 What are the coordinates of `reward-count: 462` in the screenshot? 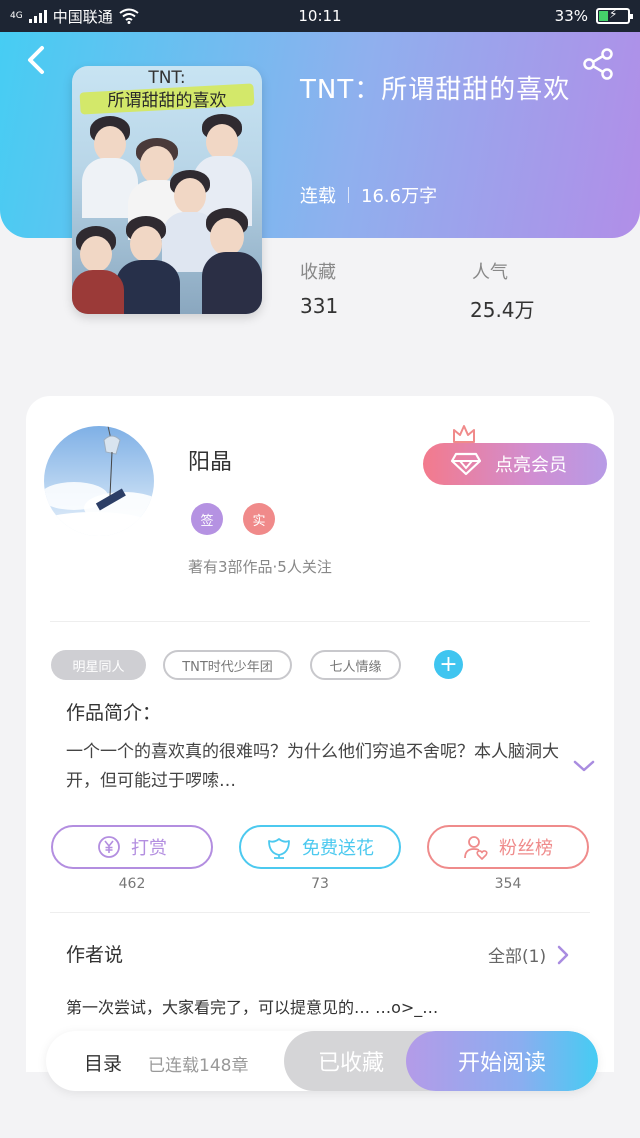 It's located at (132, 884).